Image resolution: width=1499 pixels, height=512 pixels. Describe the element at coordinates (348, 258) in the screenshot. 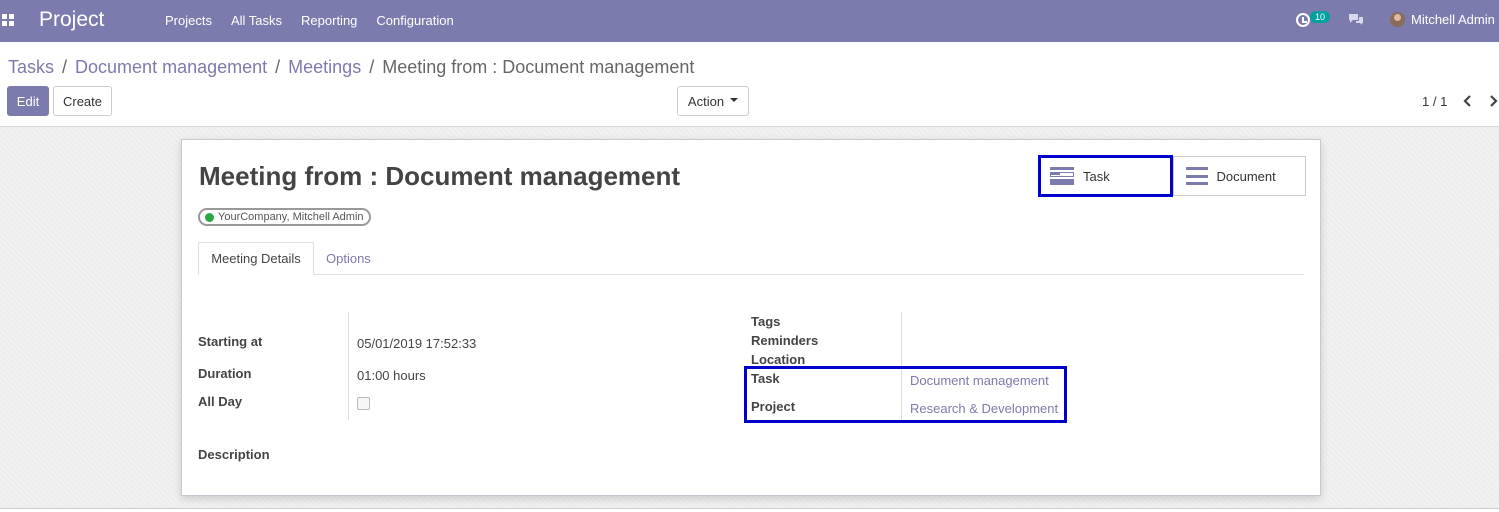

I see `tab-options: Options` at that location.